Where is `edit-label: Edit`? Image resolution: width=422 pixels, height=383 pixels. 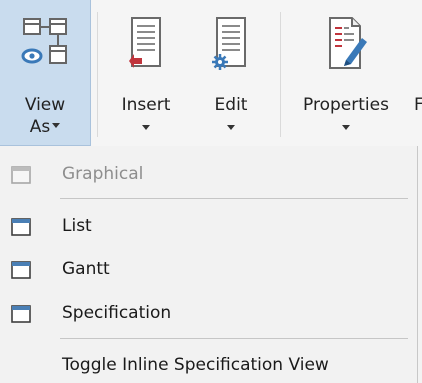 edit-label: Edit is located at coordinates (231, 105).